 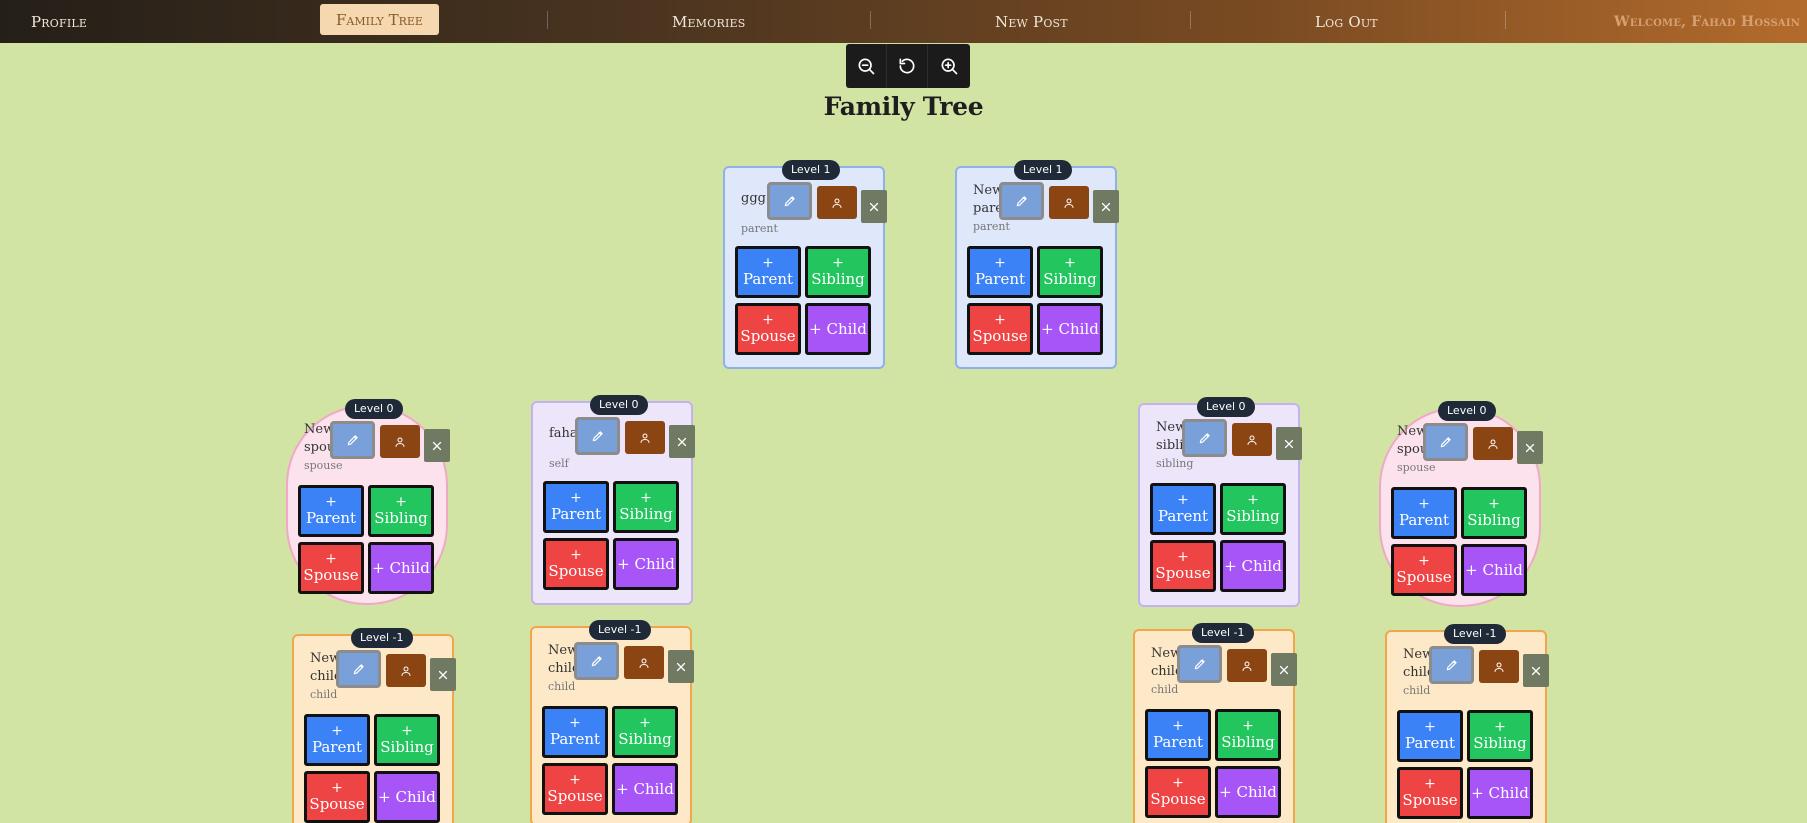 What do you see at coordinates (907, 66) in the screenshot?
I see `zoom-reset-button` at bounding box center [907, 66].